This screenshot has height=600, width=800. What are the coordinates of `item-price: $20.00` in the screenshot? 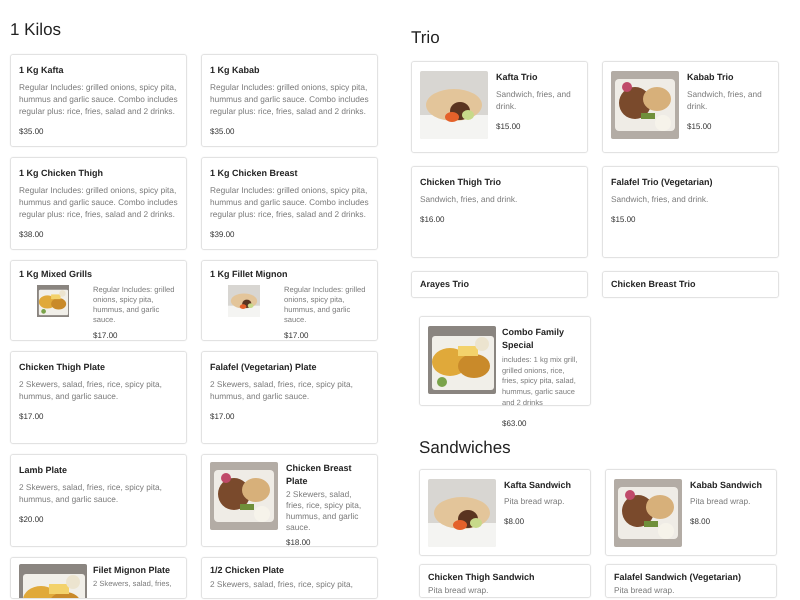 It's located at (31, 520).